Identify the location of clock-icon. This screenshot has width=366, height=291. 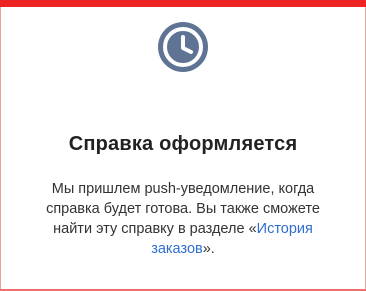
(183, 47).